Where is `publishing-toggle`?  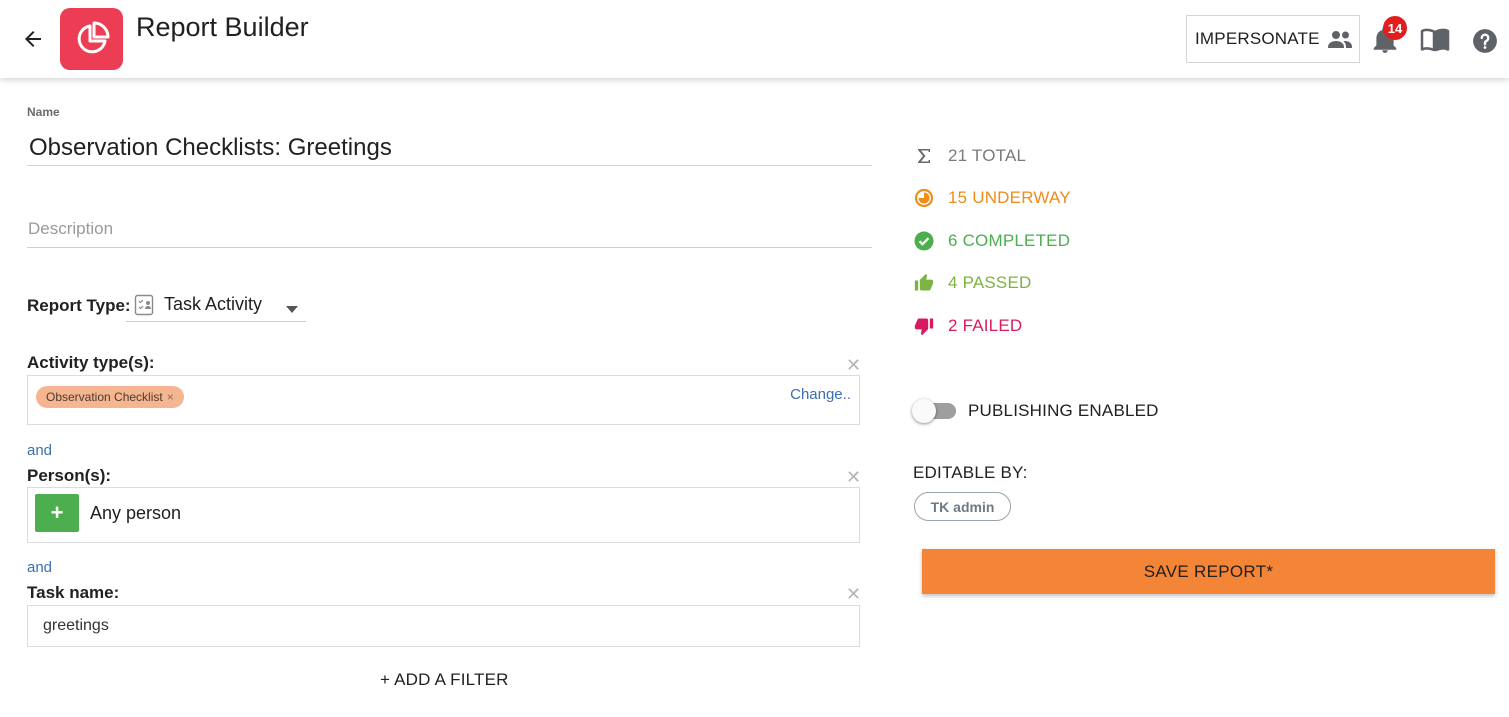
publishing-toggle is located at coordinates (935, 411).